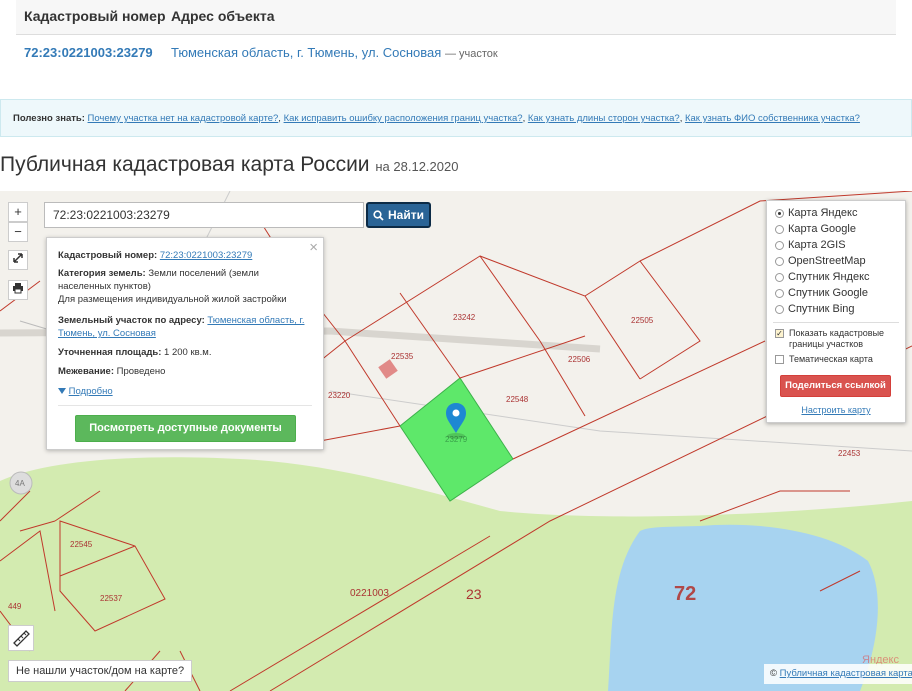  I want to click on column-header-address: Адрес объекта, so click(223, 16).